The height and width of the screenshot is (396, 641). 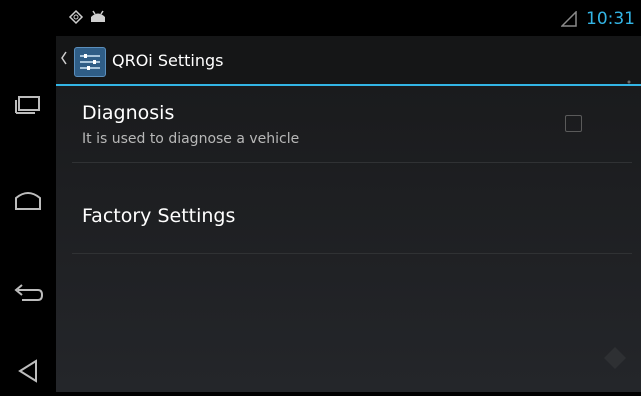 What do you see at coordinates (128, 113) in the screenshot?
I see `diagnosis-title: Diagnosis` at bounding box center [128, 113].